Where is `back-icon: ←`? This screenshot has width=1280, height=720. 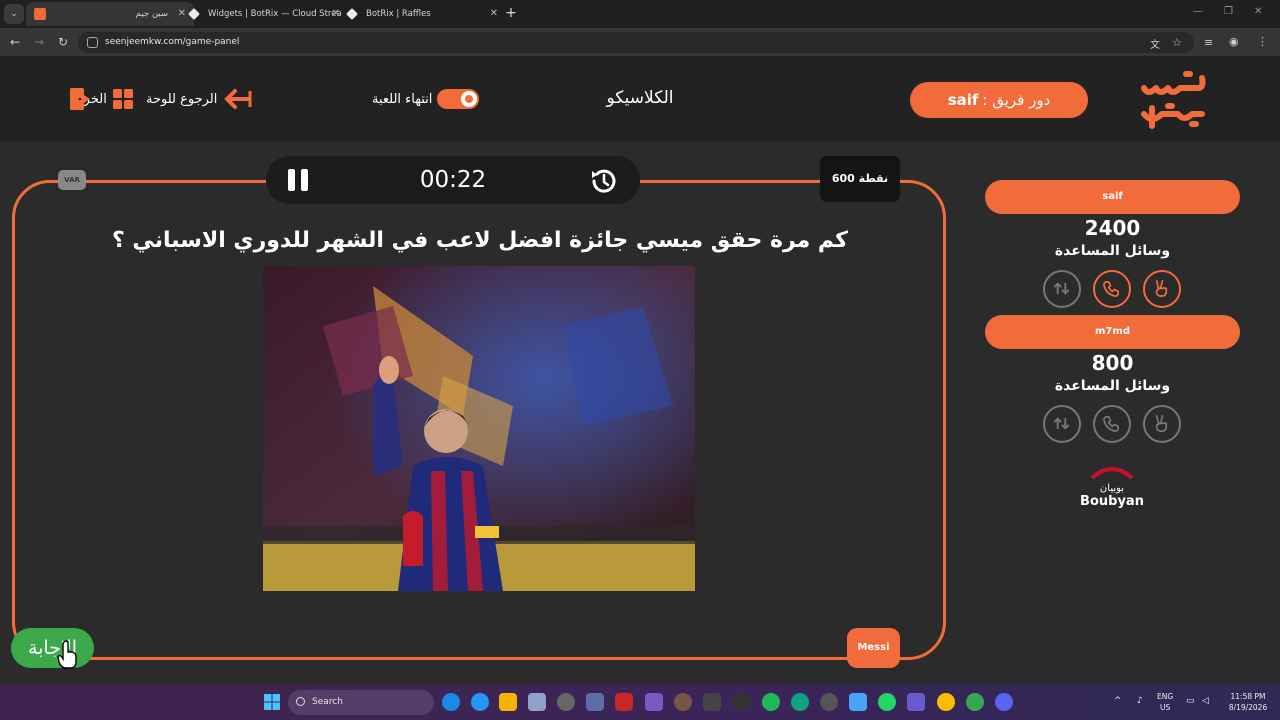
back-icon: ← is located at coordinates (15, 42).